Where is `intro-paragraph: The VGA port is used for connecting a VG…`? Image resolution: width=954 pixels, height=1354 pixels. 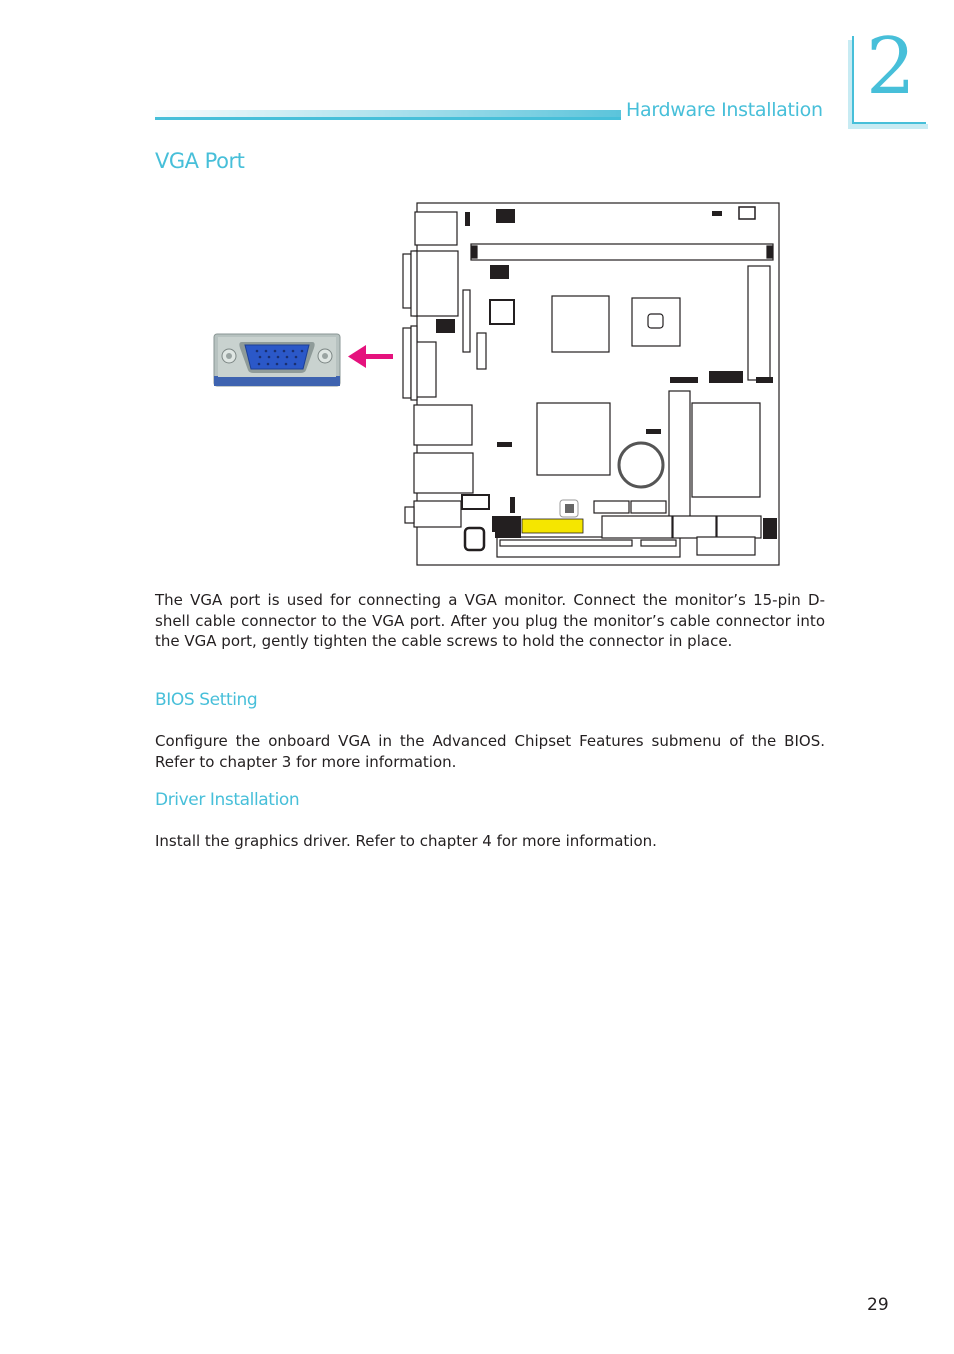 intro-paragraph: The VGA port is used for connecting a VG… is located at coordinates (490, 621).